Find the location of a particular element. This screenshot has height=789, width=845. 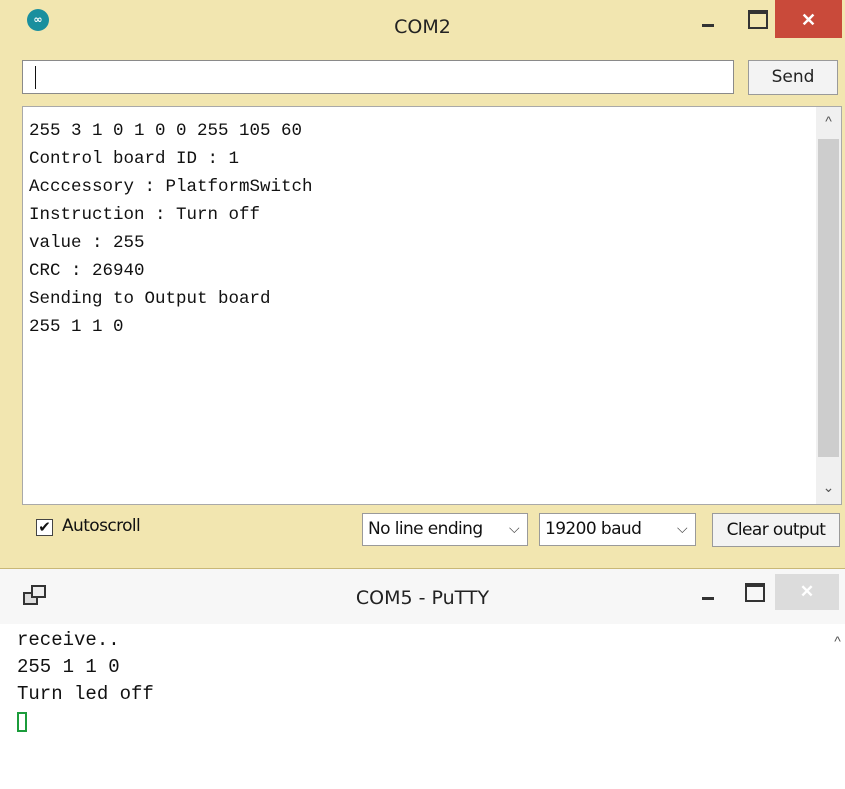

terminal-line: 255 1 1 0 is located at coordinates (68, 667).